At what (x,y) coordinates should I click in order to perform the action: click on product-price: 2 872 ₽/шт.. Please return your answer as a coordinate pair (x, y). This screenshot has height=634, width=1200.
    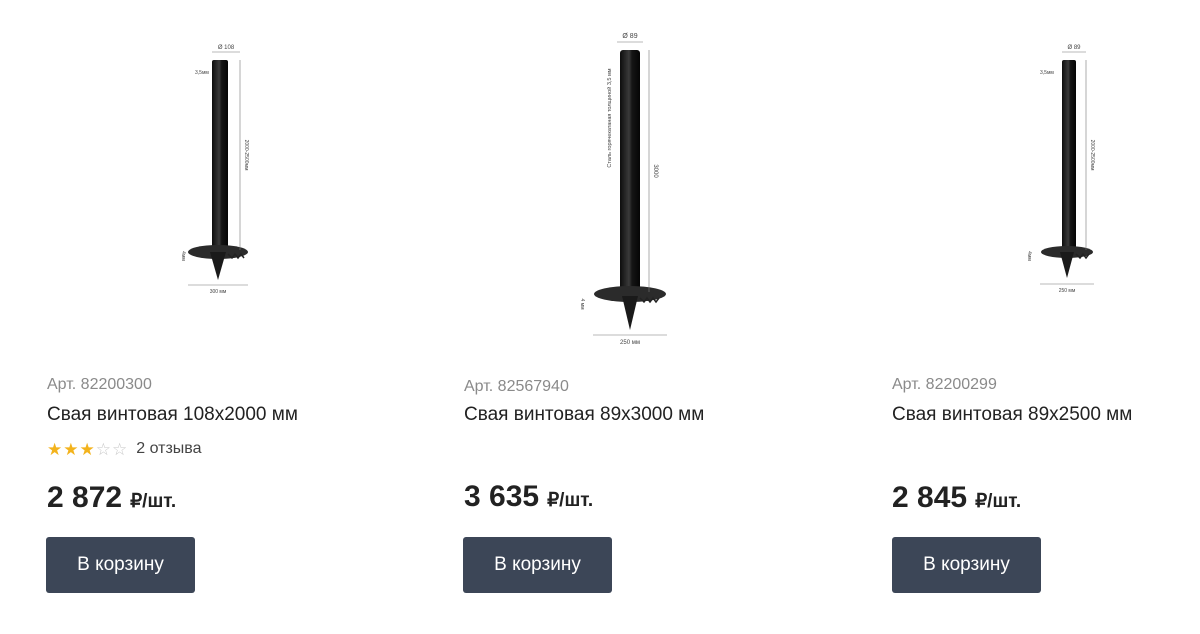
    Looking at the image, I should click on (111, 498).